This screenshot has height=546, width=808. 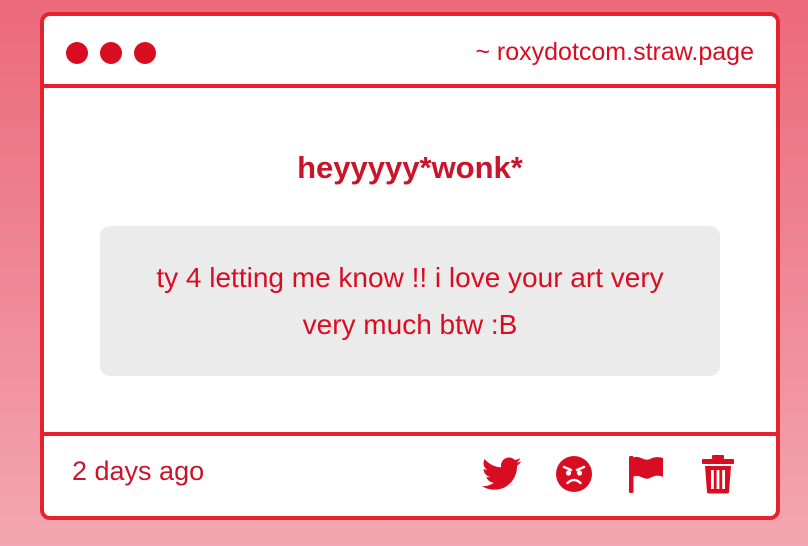 I want to click on twitter-share-button, so click(x=502, y=474).